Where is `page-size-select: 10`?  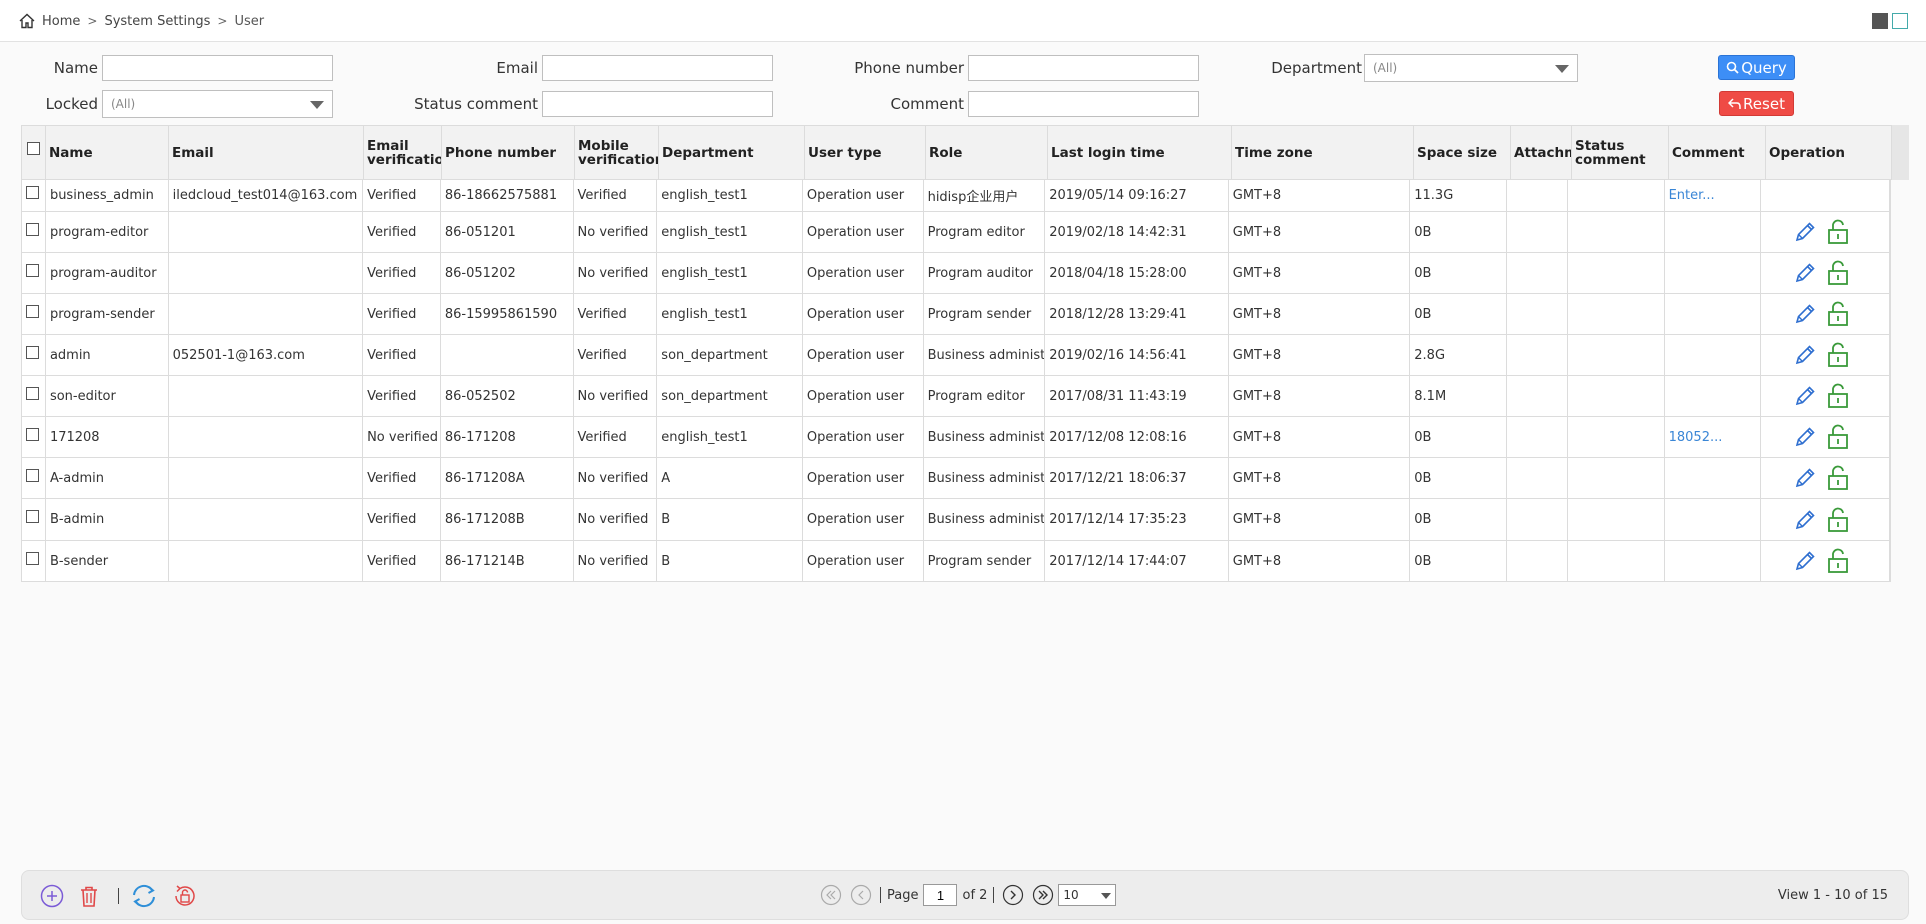 page-size-select: 10 is located at coordinates (1087, 895).